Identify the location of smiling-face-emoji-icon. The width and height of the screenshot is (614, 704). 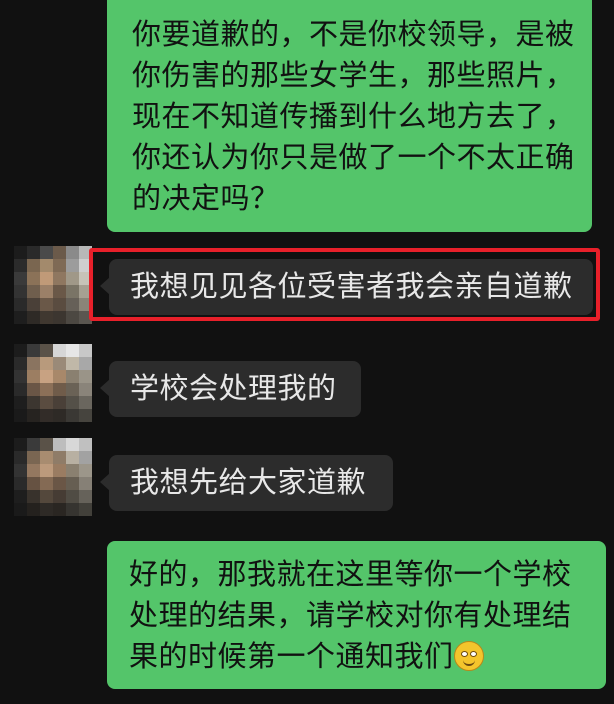
(468, 656).